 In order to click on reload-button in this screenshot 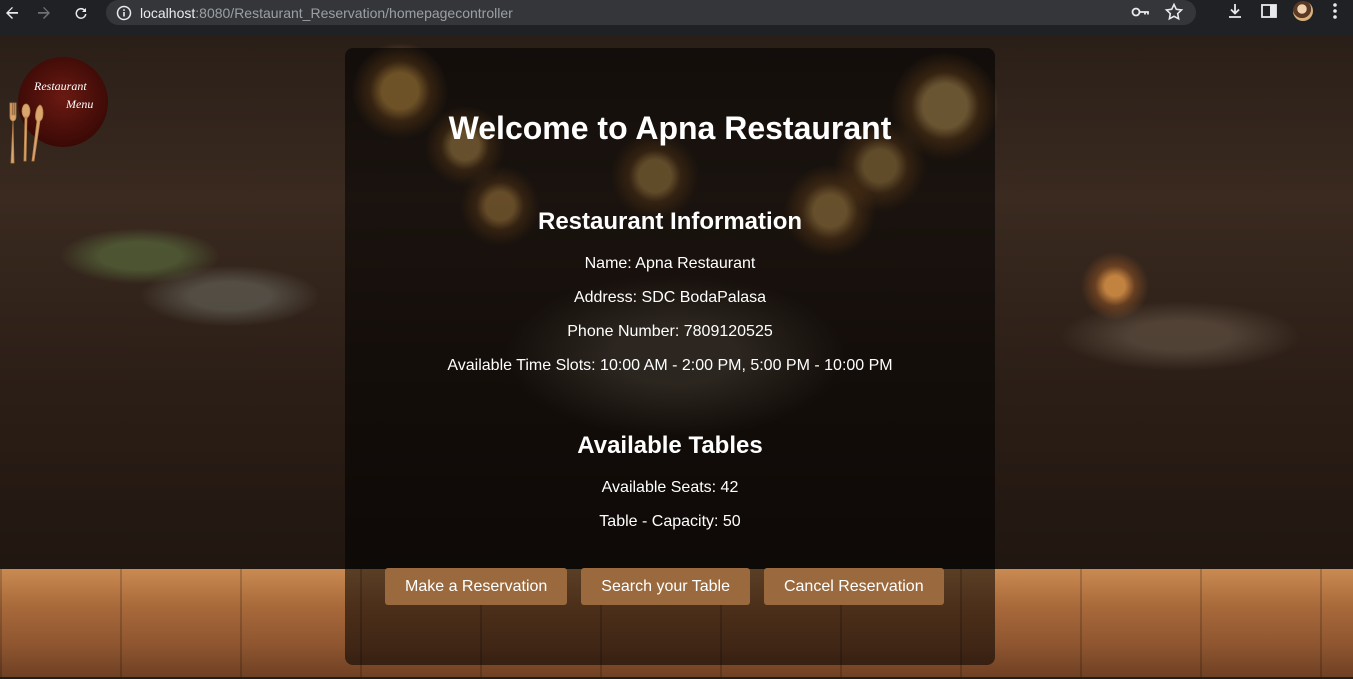, I will do `click(81, 13)`.